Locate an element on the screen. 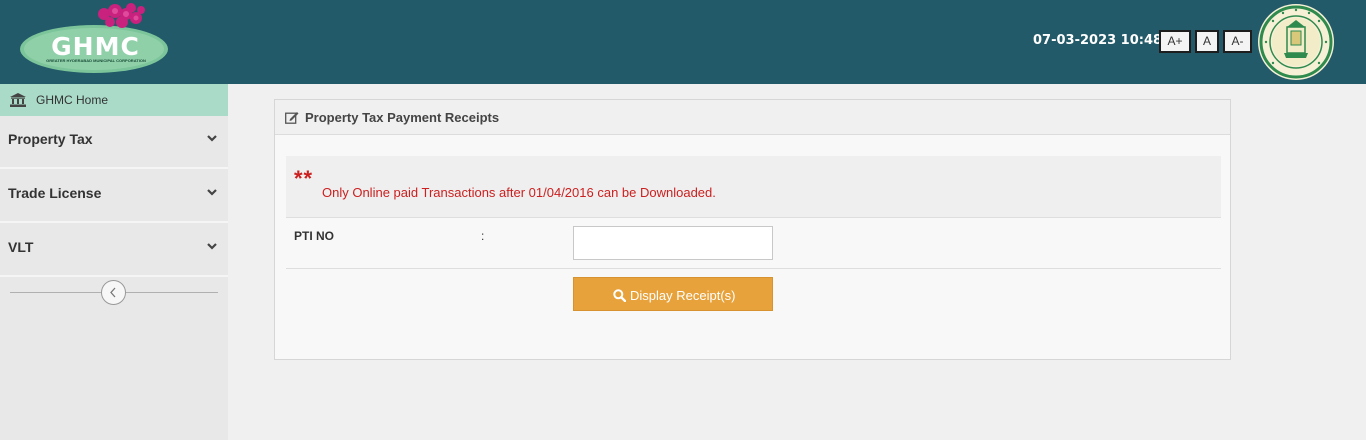  pti-number-input is located at coordinates (673, 243).